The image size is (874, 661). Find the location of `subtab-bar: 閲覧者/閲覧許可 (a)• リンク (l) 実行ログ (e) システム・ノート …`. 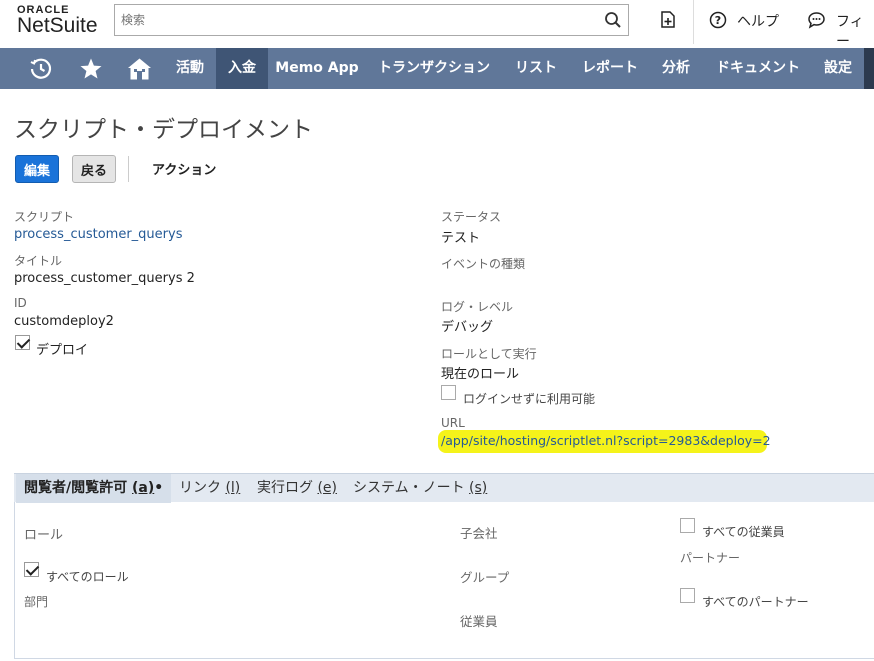

subtab-bar: 閲覧者/閲覧許可 (a)• リンク (l) 実行ログ (e) システム・ノート … is located at coordinates (444, 488).